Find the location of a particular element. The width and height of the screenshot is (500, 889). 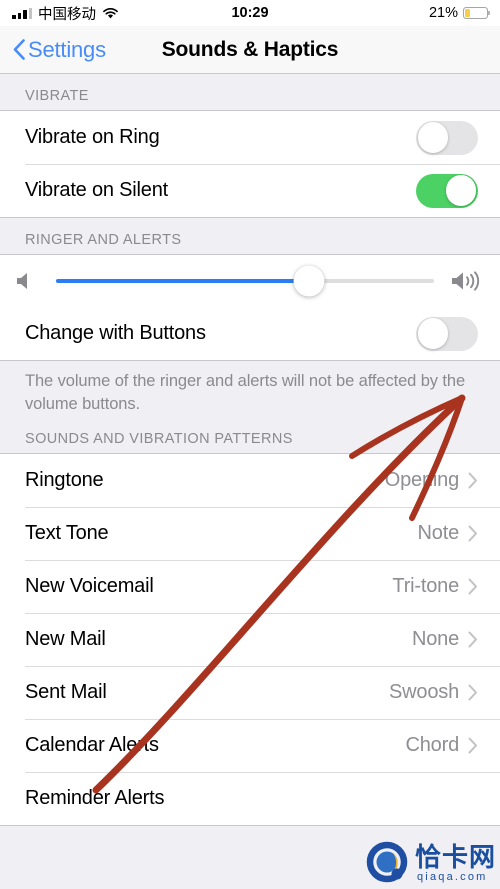

row-reminder-alerts: Reminder Alerts is located at coordinates (250, 798).